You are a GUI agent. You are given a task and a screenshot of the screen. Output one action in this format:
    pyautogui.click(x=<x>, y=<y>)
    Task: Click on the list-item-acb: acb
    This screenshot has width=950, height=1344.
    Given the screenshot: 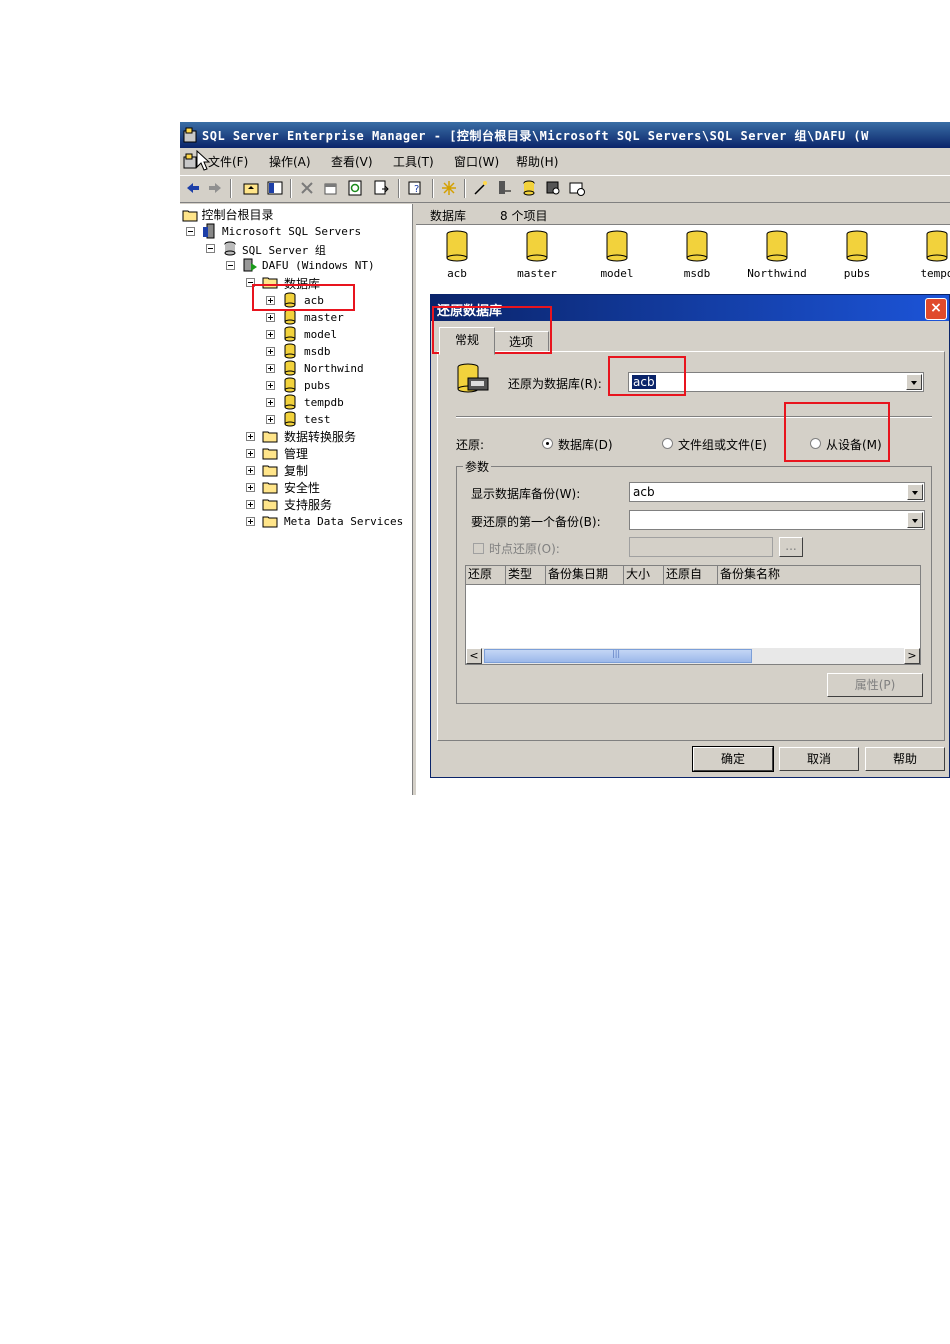 What is the action you would take?
    pyautogui.click(x=457, y=256)
    